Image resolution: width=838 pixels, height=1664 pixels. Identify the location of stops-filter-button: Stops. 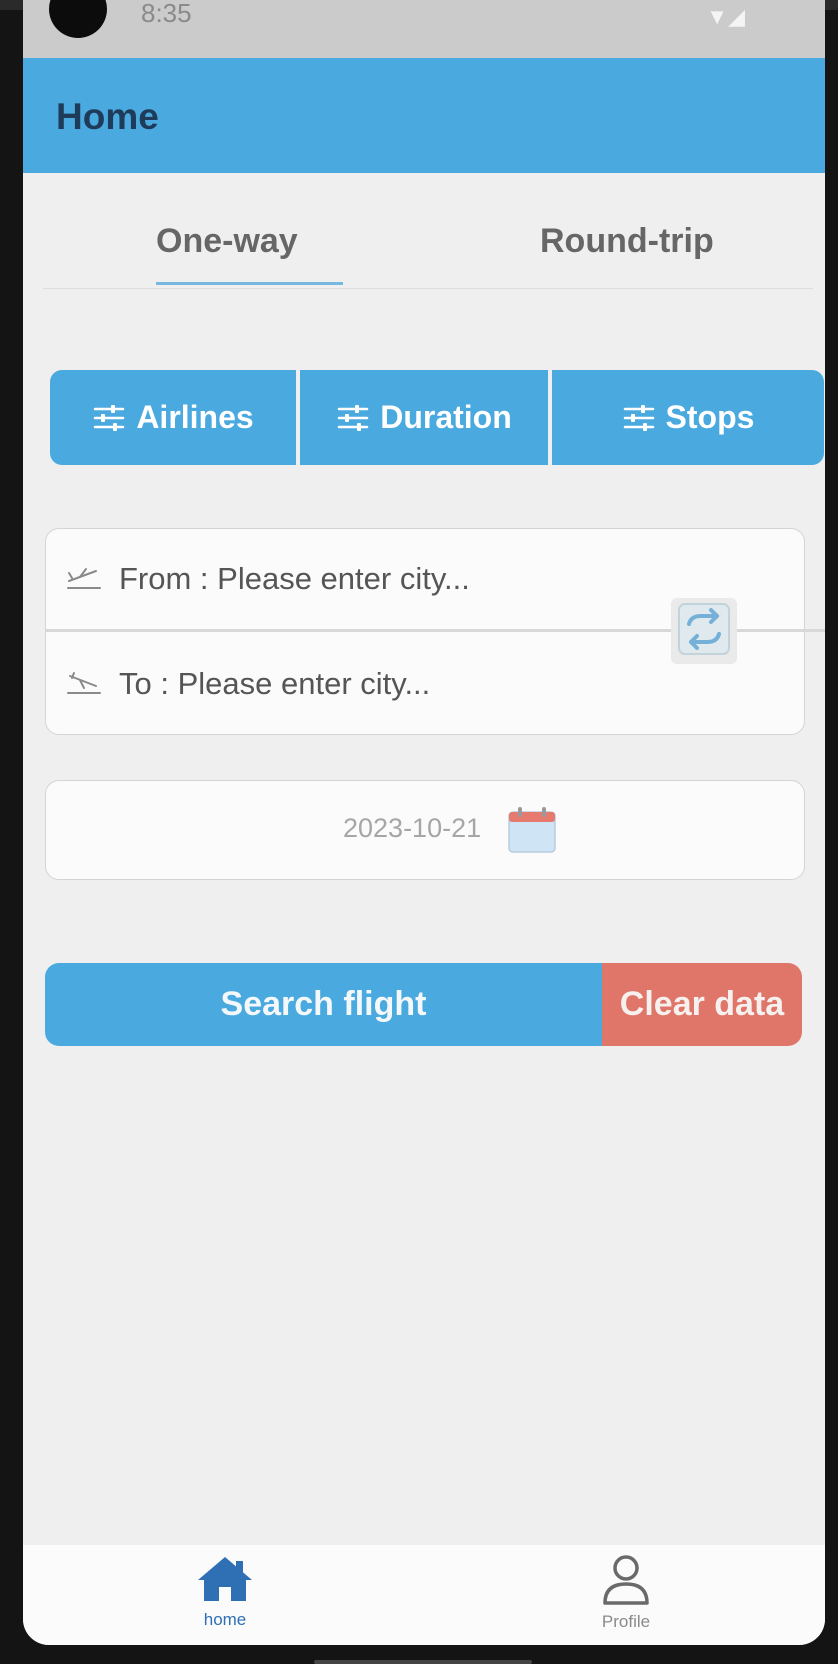
(688, 417).